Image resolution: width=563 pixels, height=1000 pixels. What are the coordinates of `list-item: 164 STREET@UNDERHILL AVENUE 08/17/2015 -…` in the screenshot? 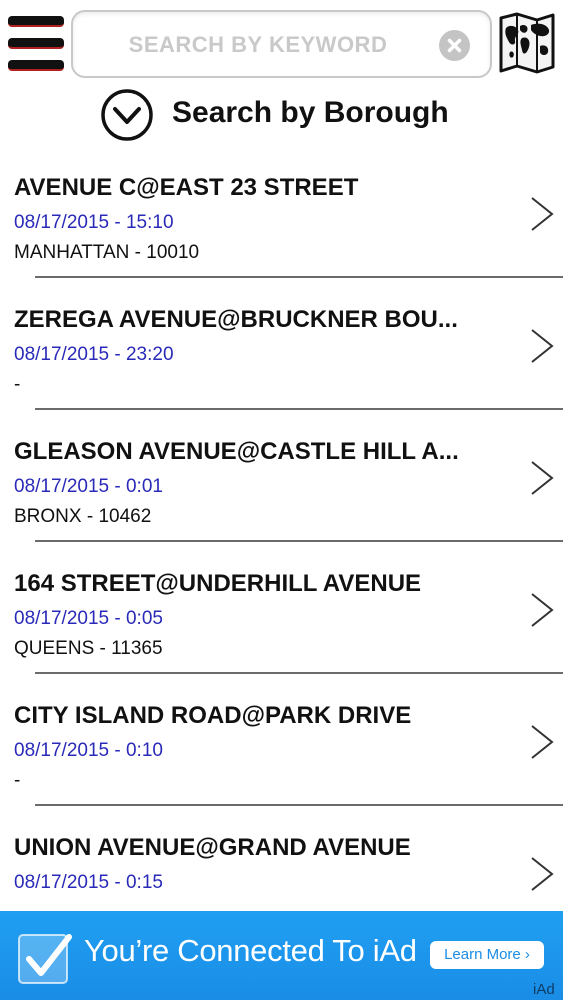 It's located at (281, 612).